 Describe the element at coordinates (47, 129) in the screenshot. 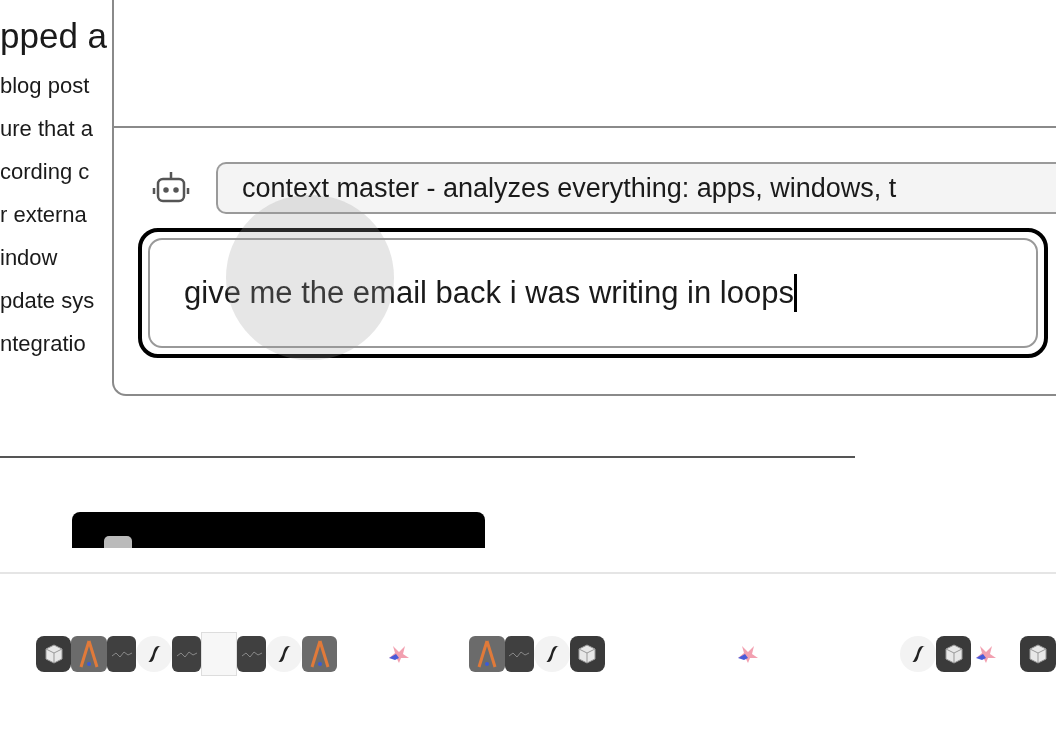

I see `document-line: ure that a` at that location.